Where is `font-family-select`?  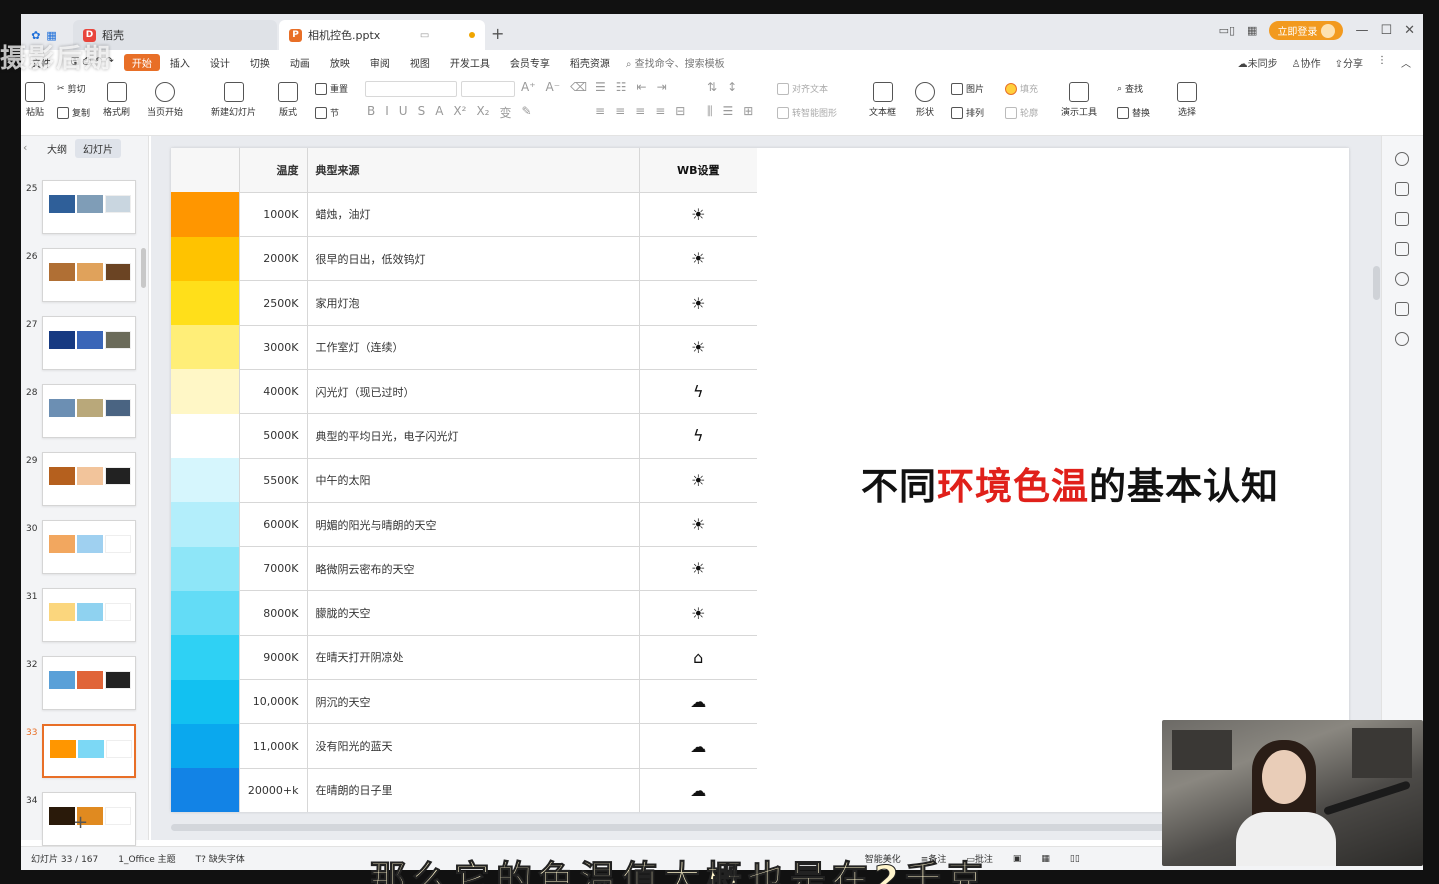
font-family-select is located at coordinates (411, 89).